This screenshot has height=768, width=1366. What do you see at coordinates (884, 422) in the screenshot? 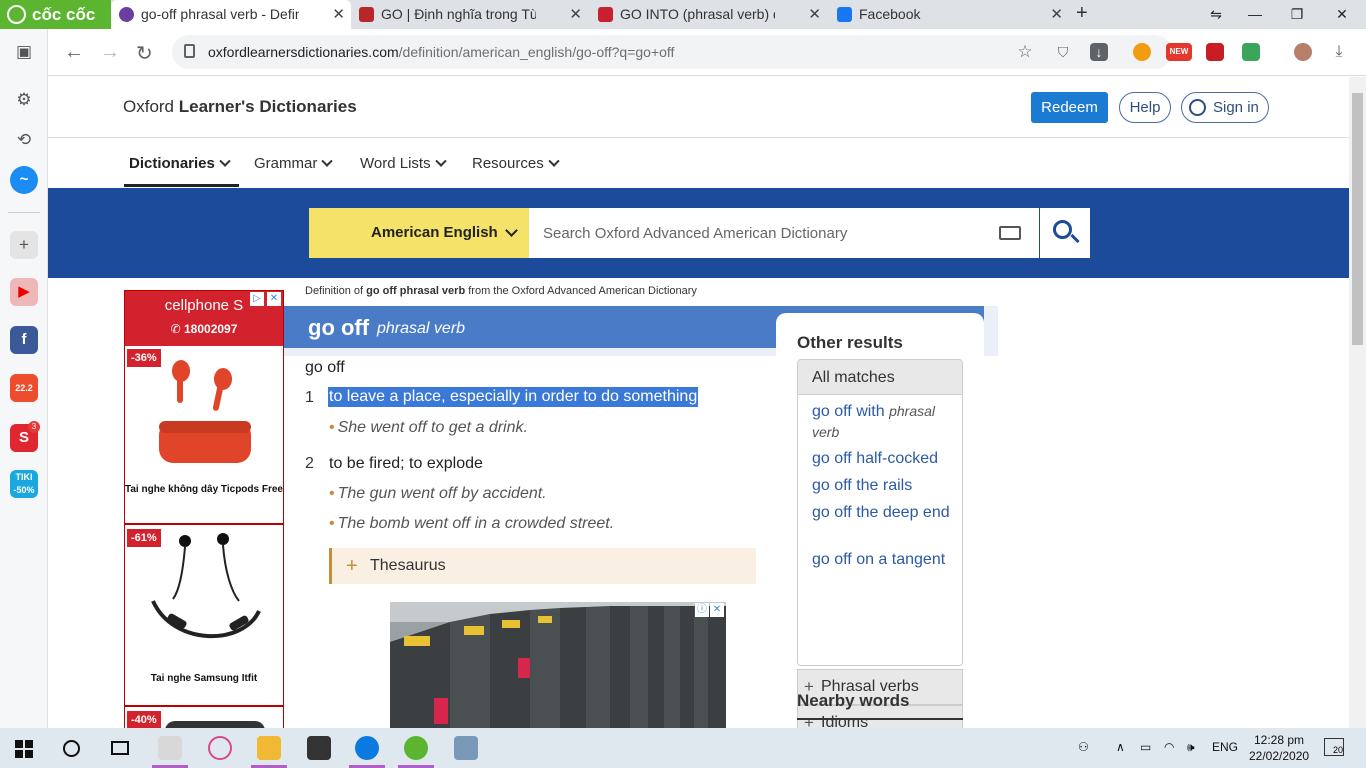
I see `match-link: go off with phrasal verb` at bounding box center [884, 422].